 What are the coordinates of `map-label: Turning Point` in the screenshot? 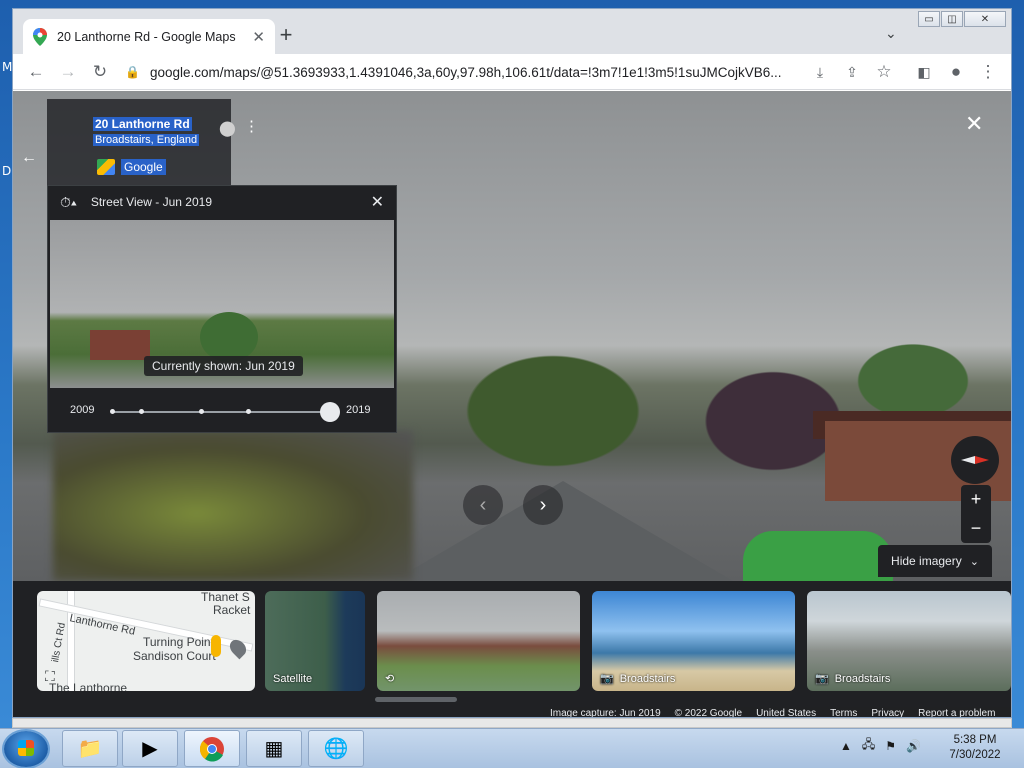 It's located at (178, 642).